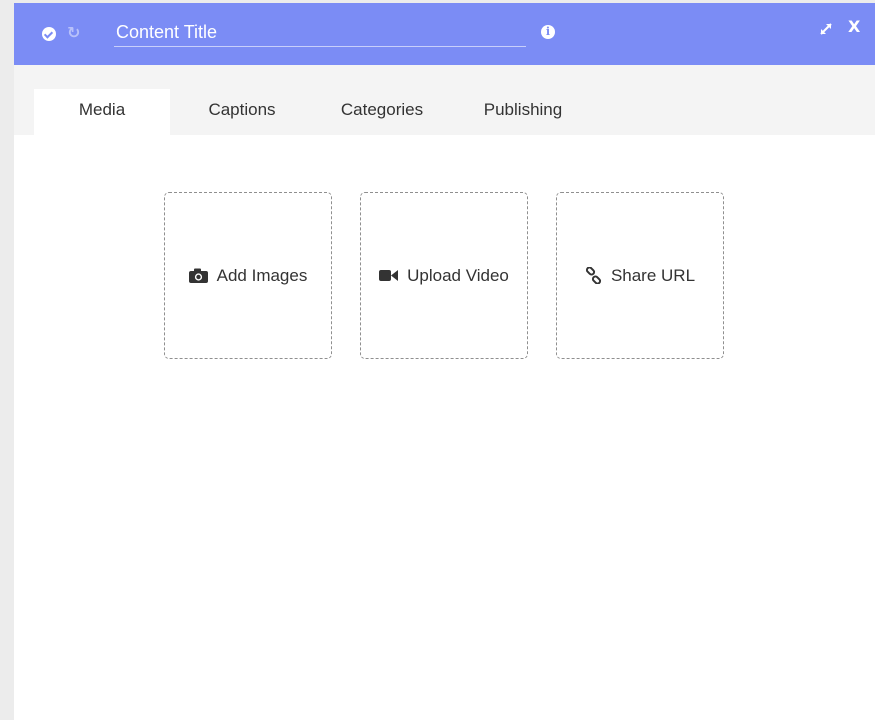 Image resolution: width=875 pixels, height=720 pixels. I want to click on share-url-button: Share URL, so click(640, 275).